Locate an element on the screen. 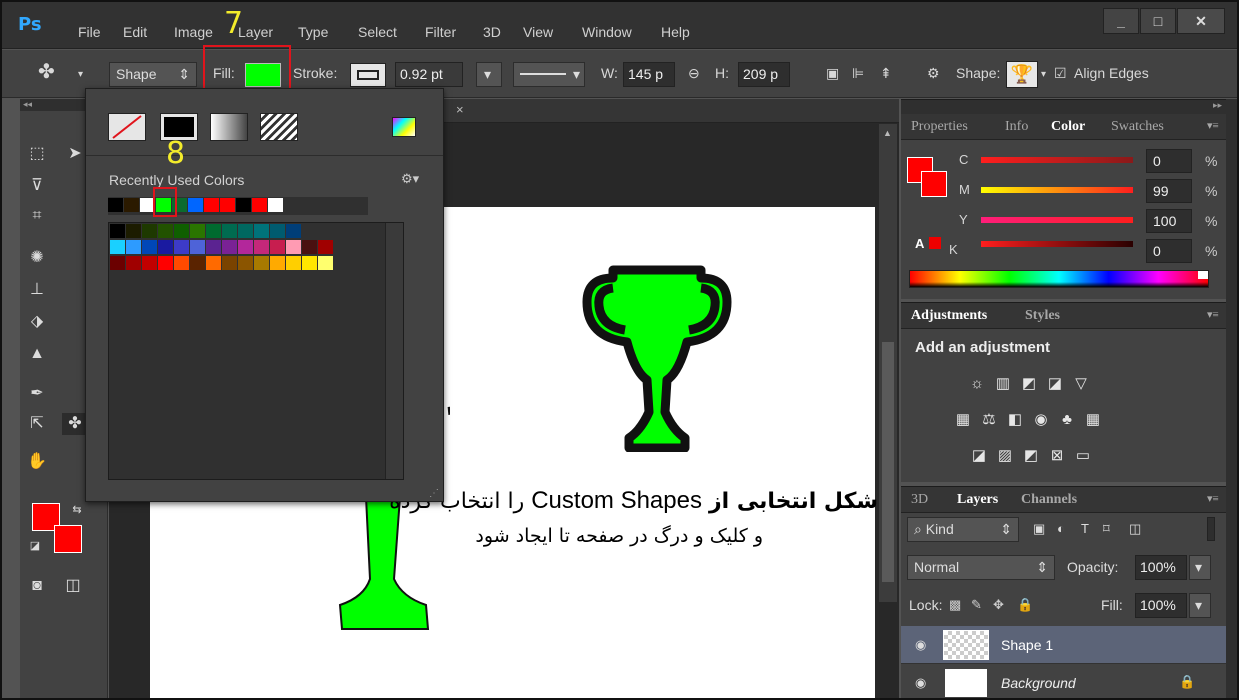  menu-type: Type is located at coordinates (313, 32).